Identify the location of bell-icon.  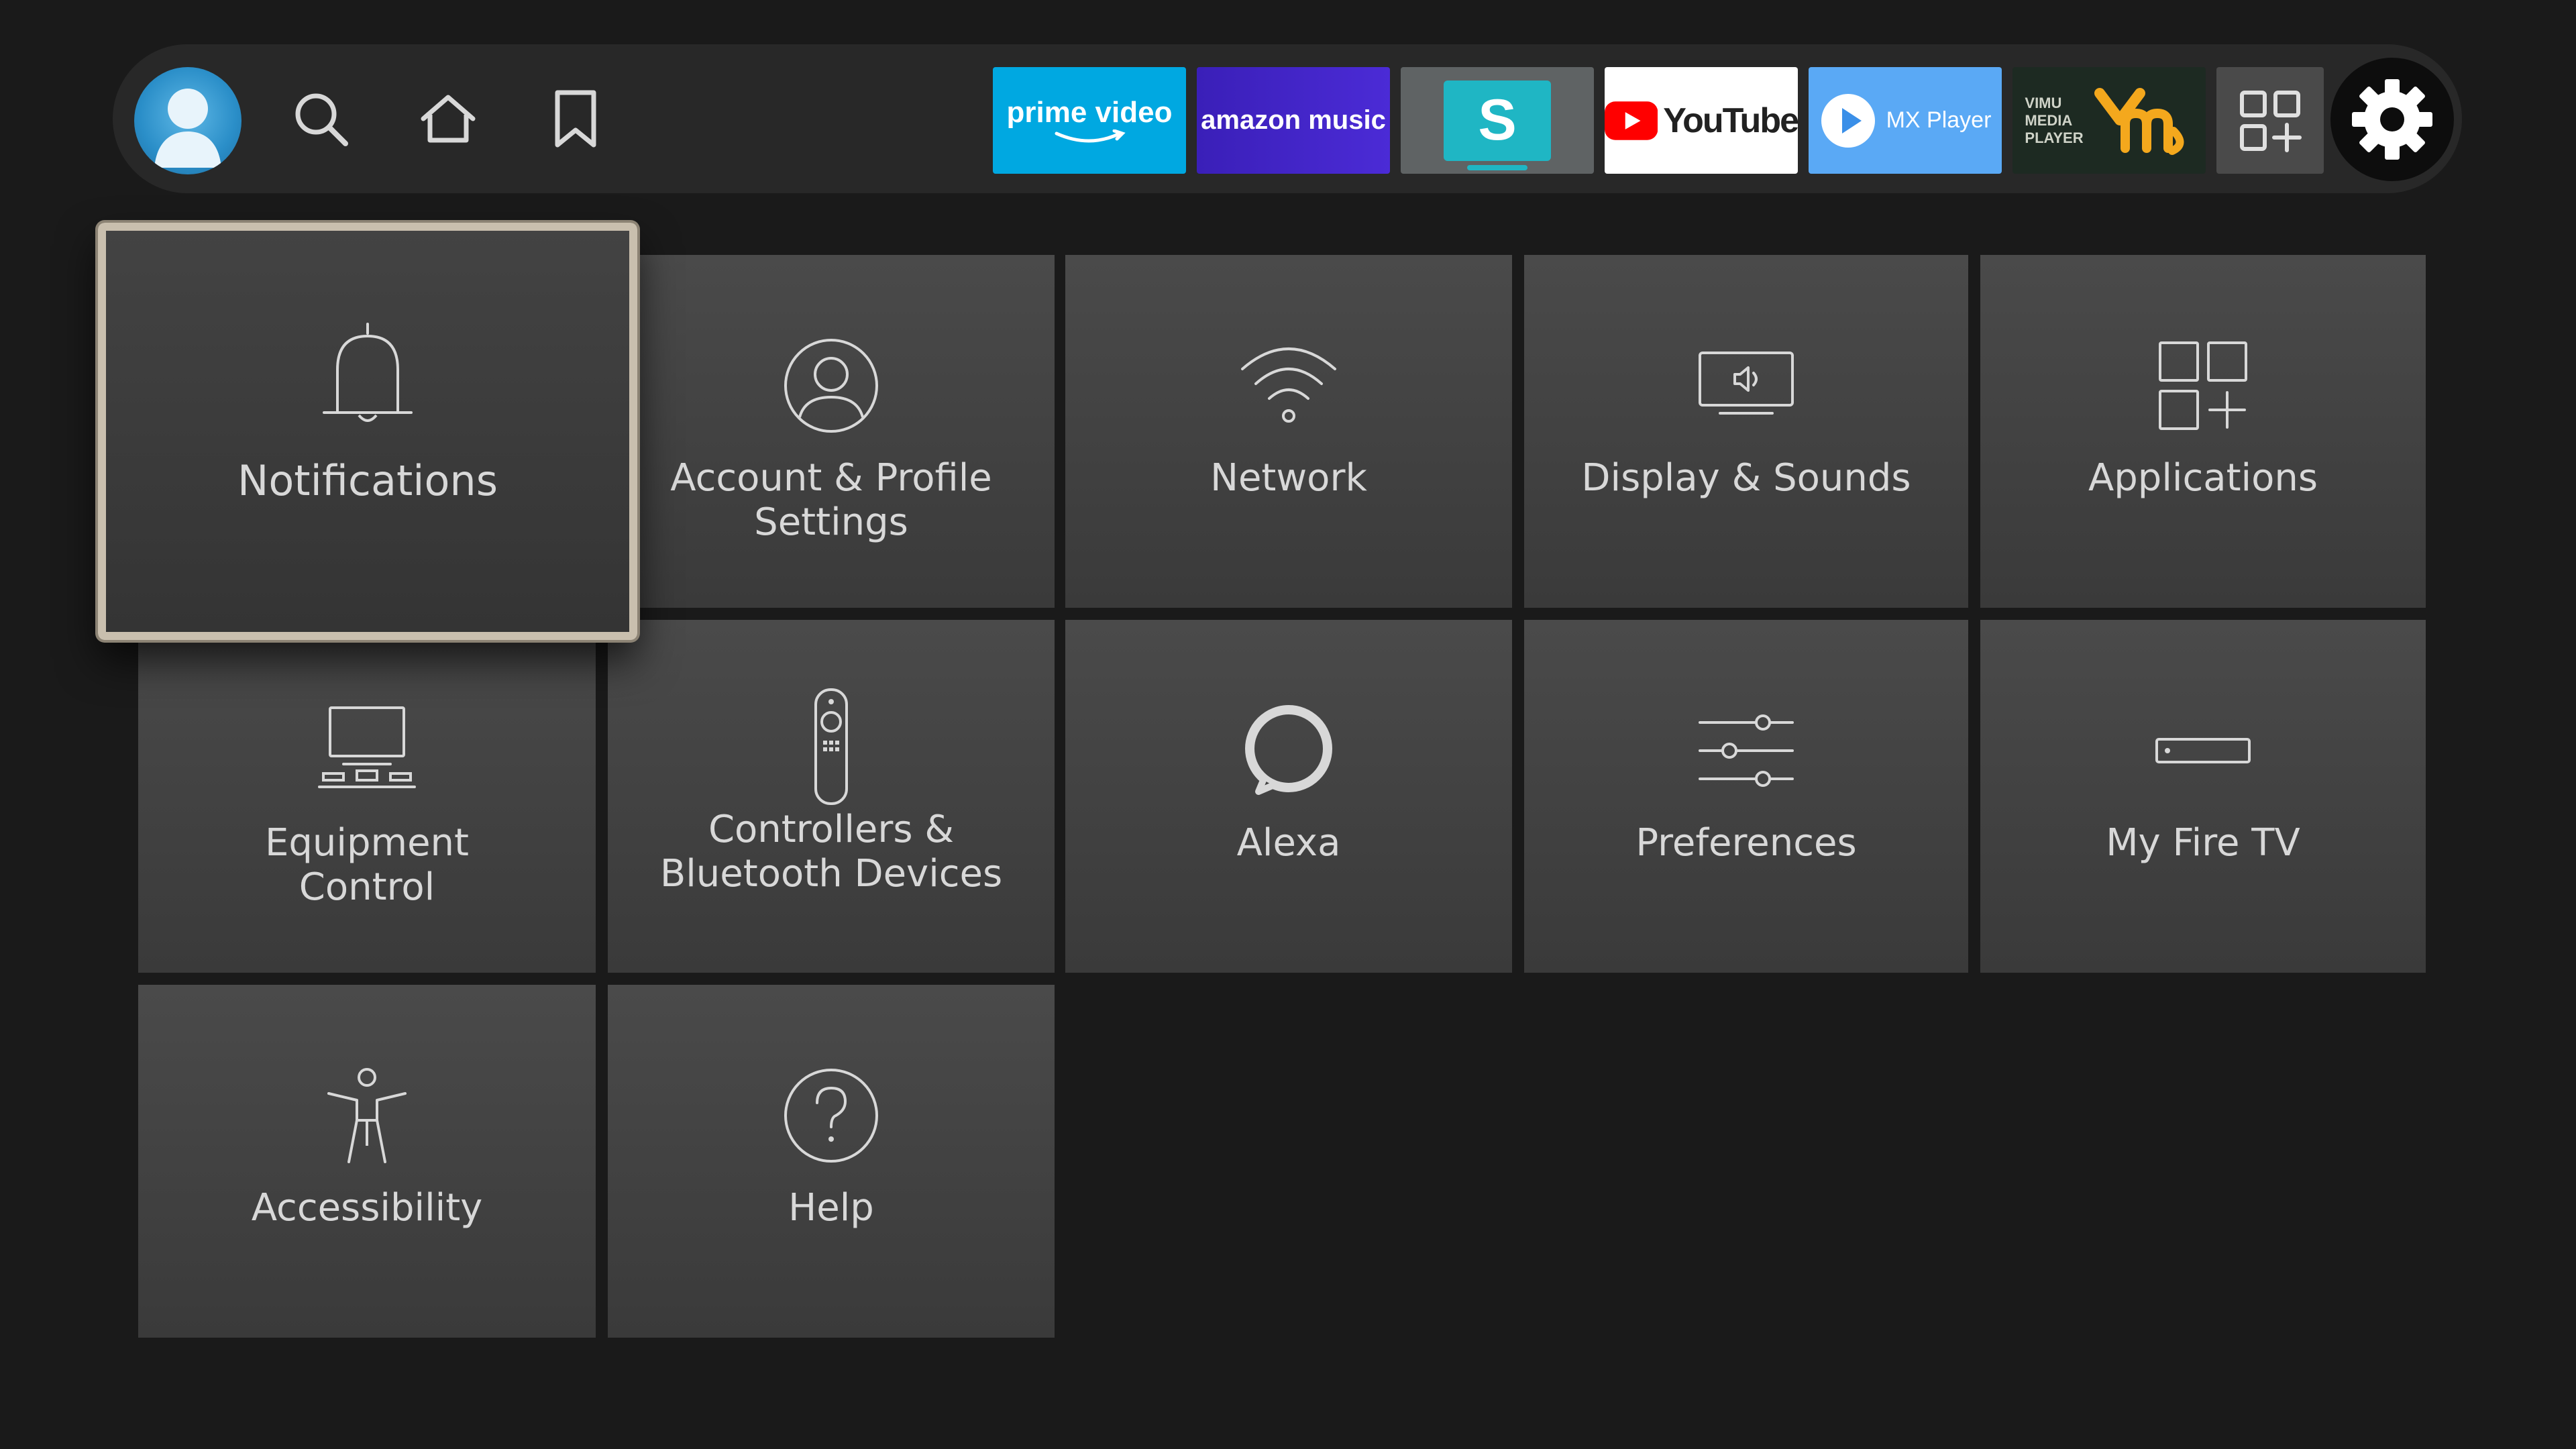
(368, 372).